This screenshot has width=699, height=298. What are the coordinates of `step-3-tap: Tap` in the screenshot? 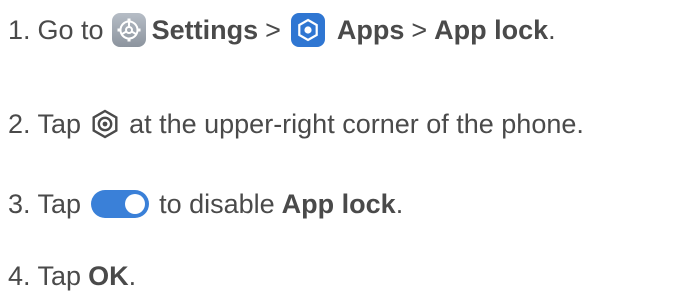 It's located at (59, 203).